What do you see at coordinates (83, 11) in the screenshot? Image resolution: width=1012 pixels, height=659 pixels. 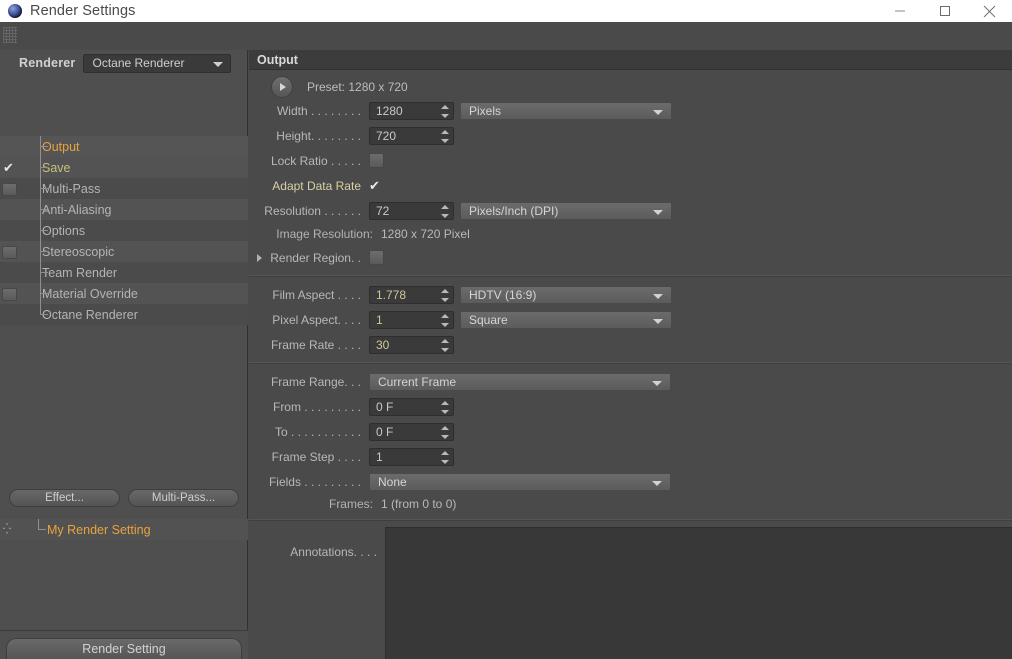 I see `window-title: Render Settings` at bounding box center [83, 11].